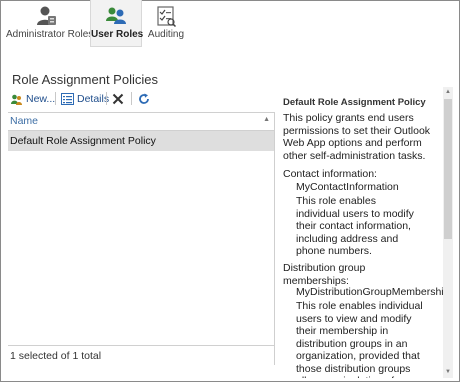  What do you see at coordinates (93, 99) in the screenshot?
I see `details-button-label: Details` at bounding box center [93, 99].